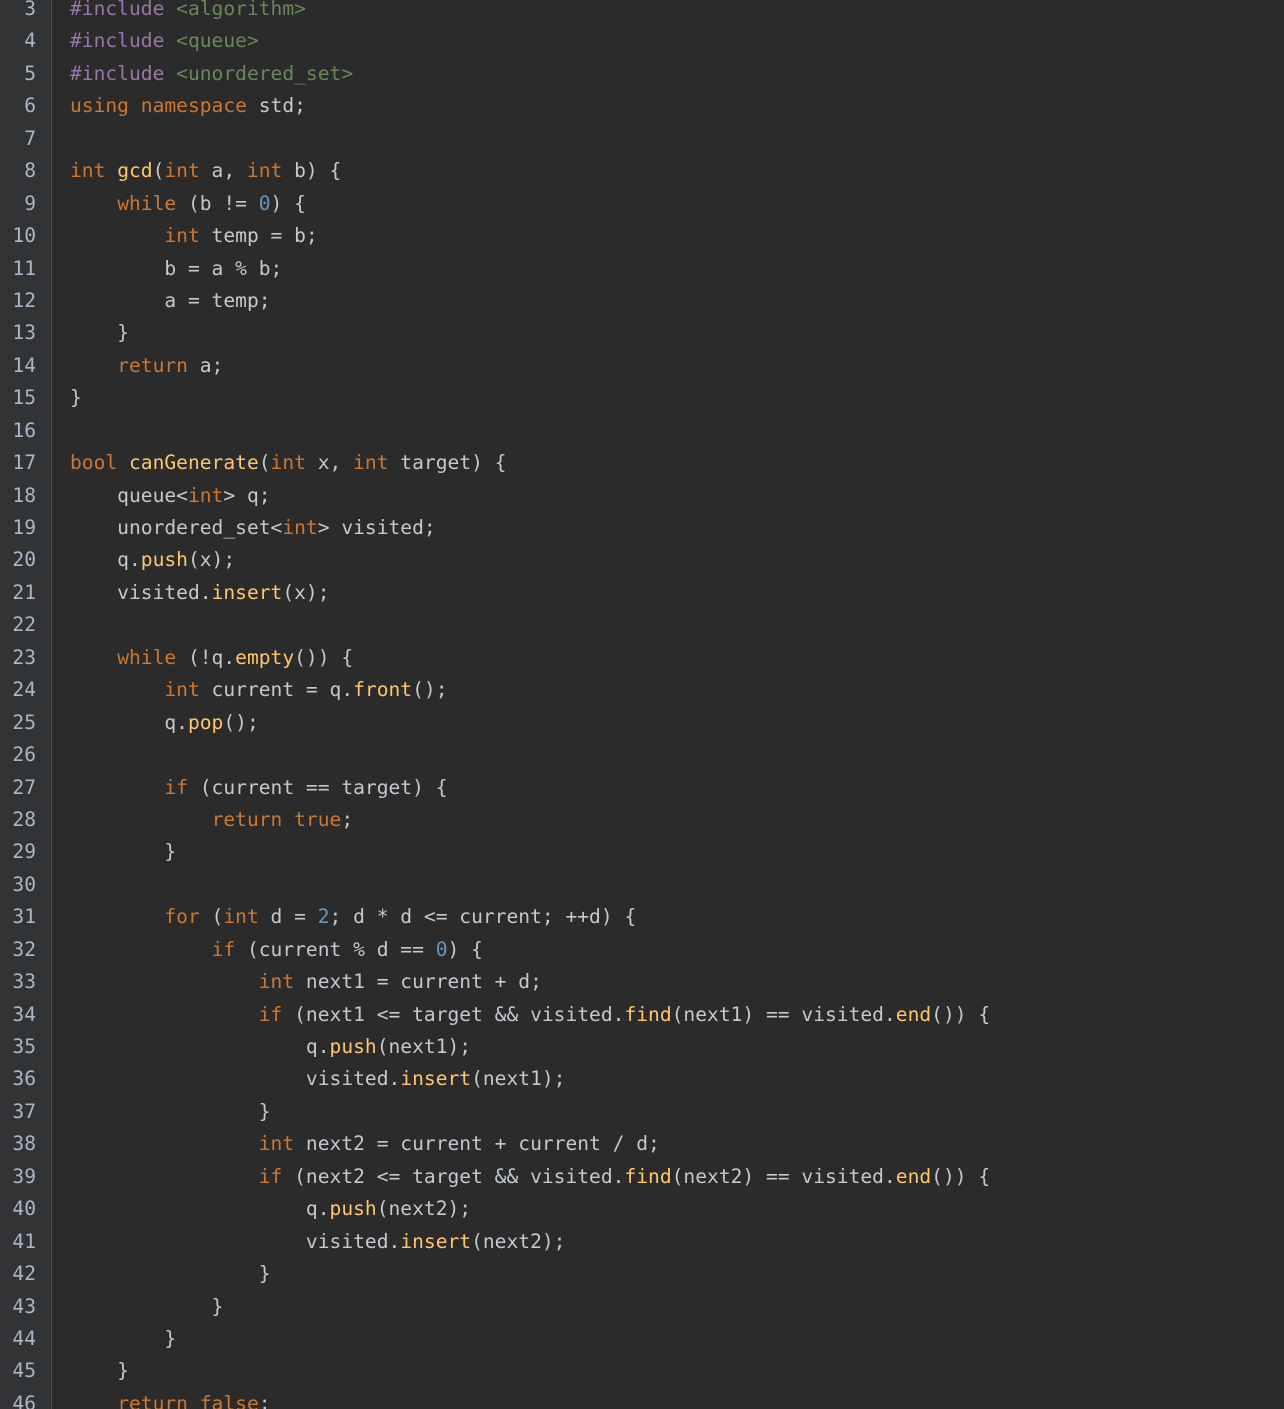  I want to click on code-line: 4 #include <queue>, so click(642, 41).